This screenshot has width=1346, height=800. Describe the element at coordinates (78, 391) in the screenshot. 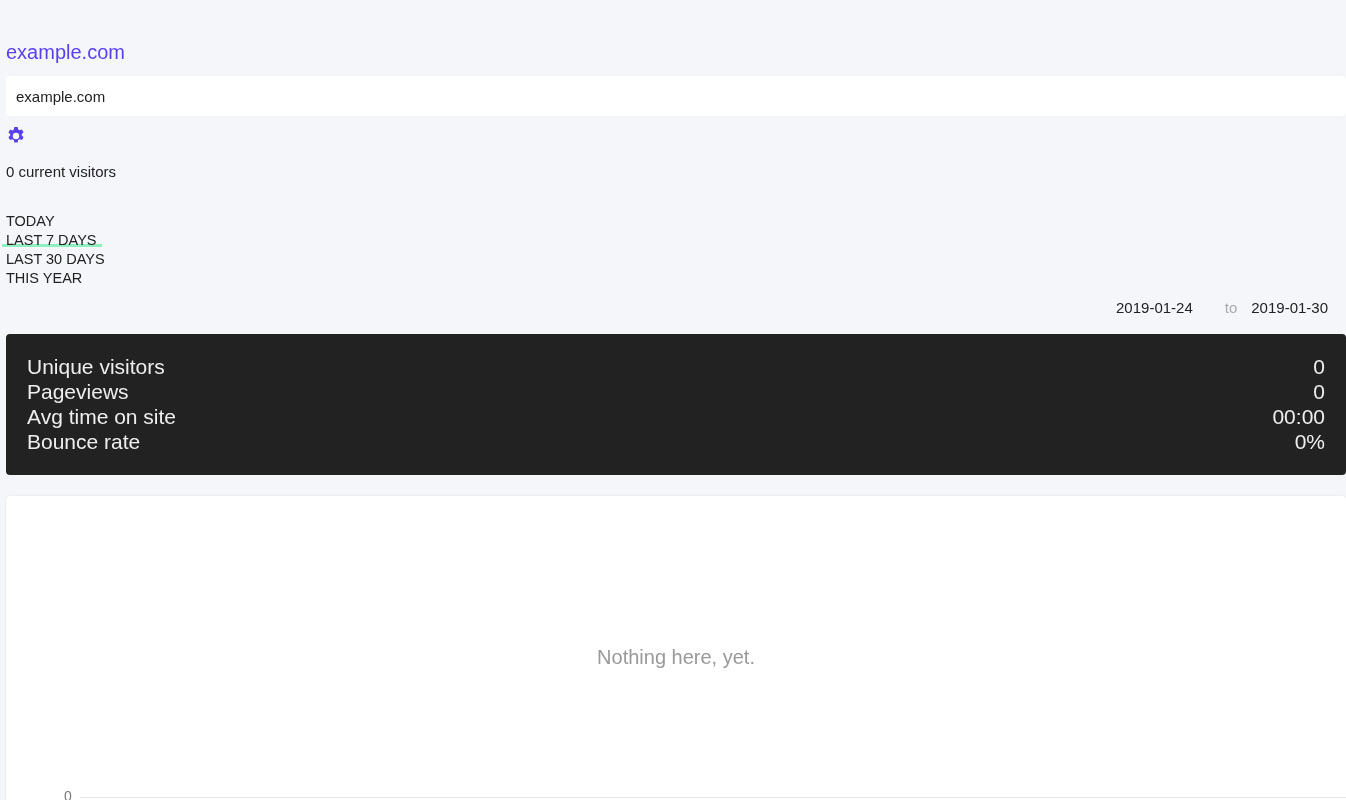

I see `stat-label: Pageviews` at that location.